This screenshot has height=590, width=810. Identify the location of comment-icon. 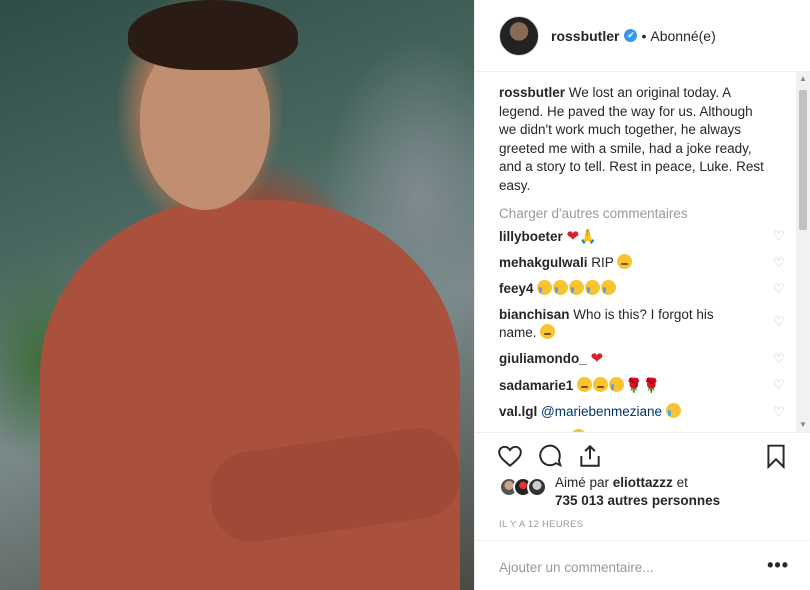
(550, 456).